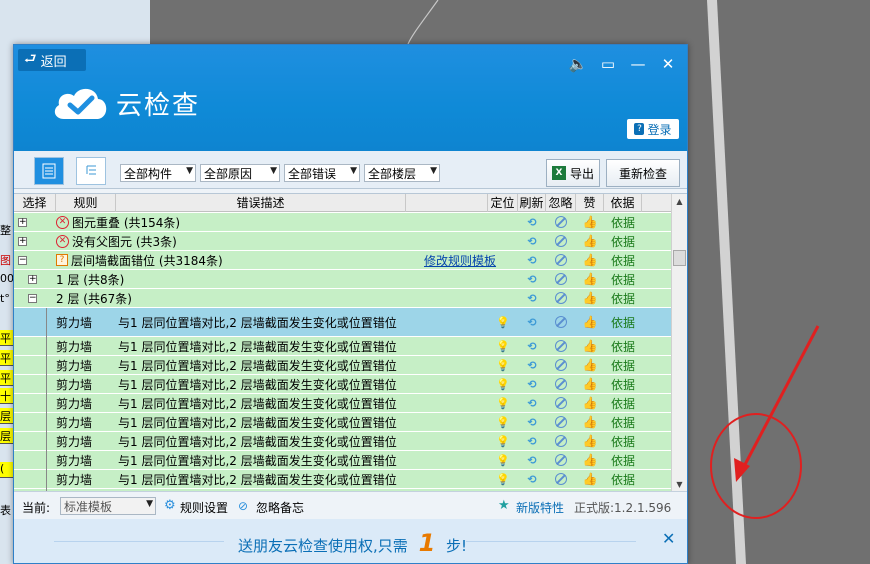 The image size is (870, 564). I want to click on export-button: X 导出, so click(573, 173).